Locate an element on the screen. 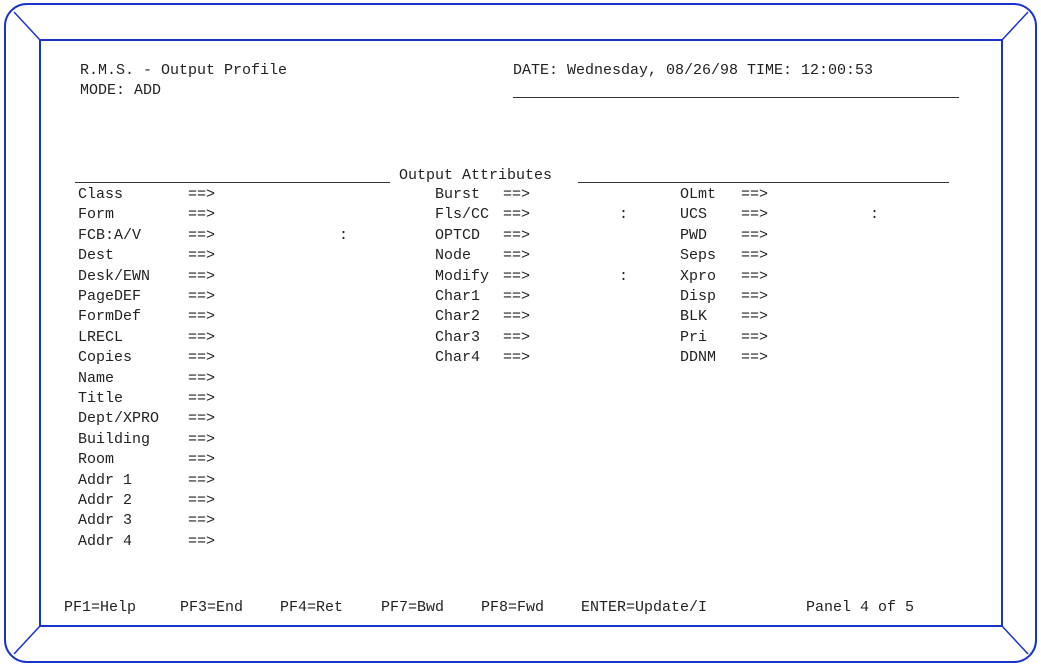  field-label-addr-4: Addr 4 is located at coordinates (105, 541).